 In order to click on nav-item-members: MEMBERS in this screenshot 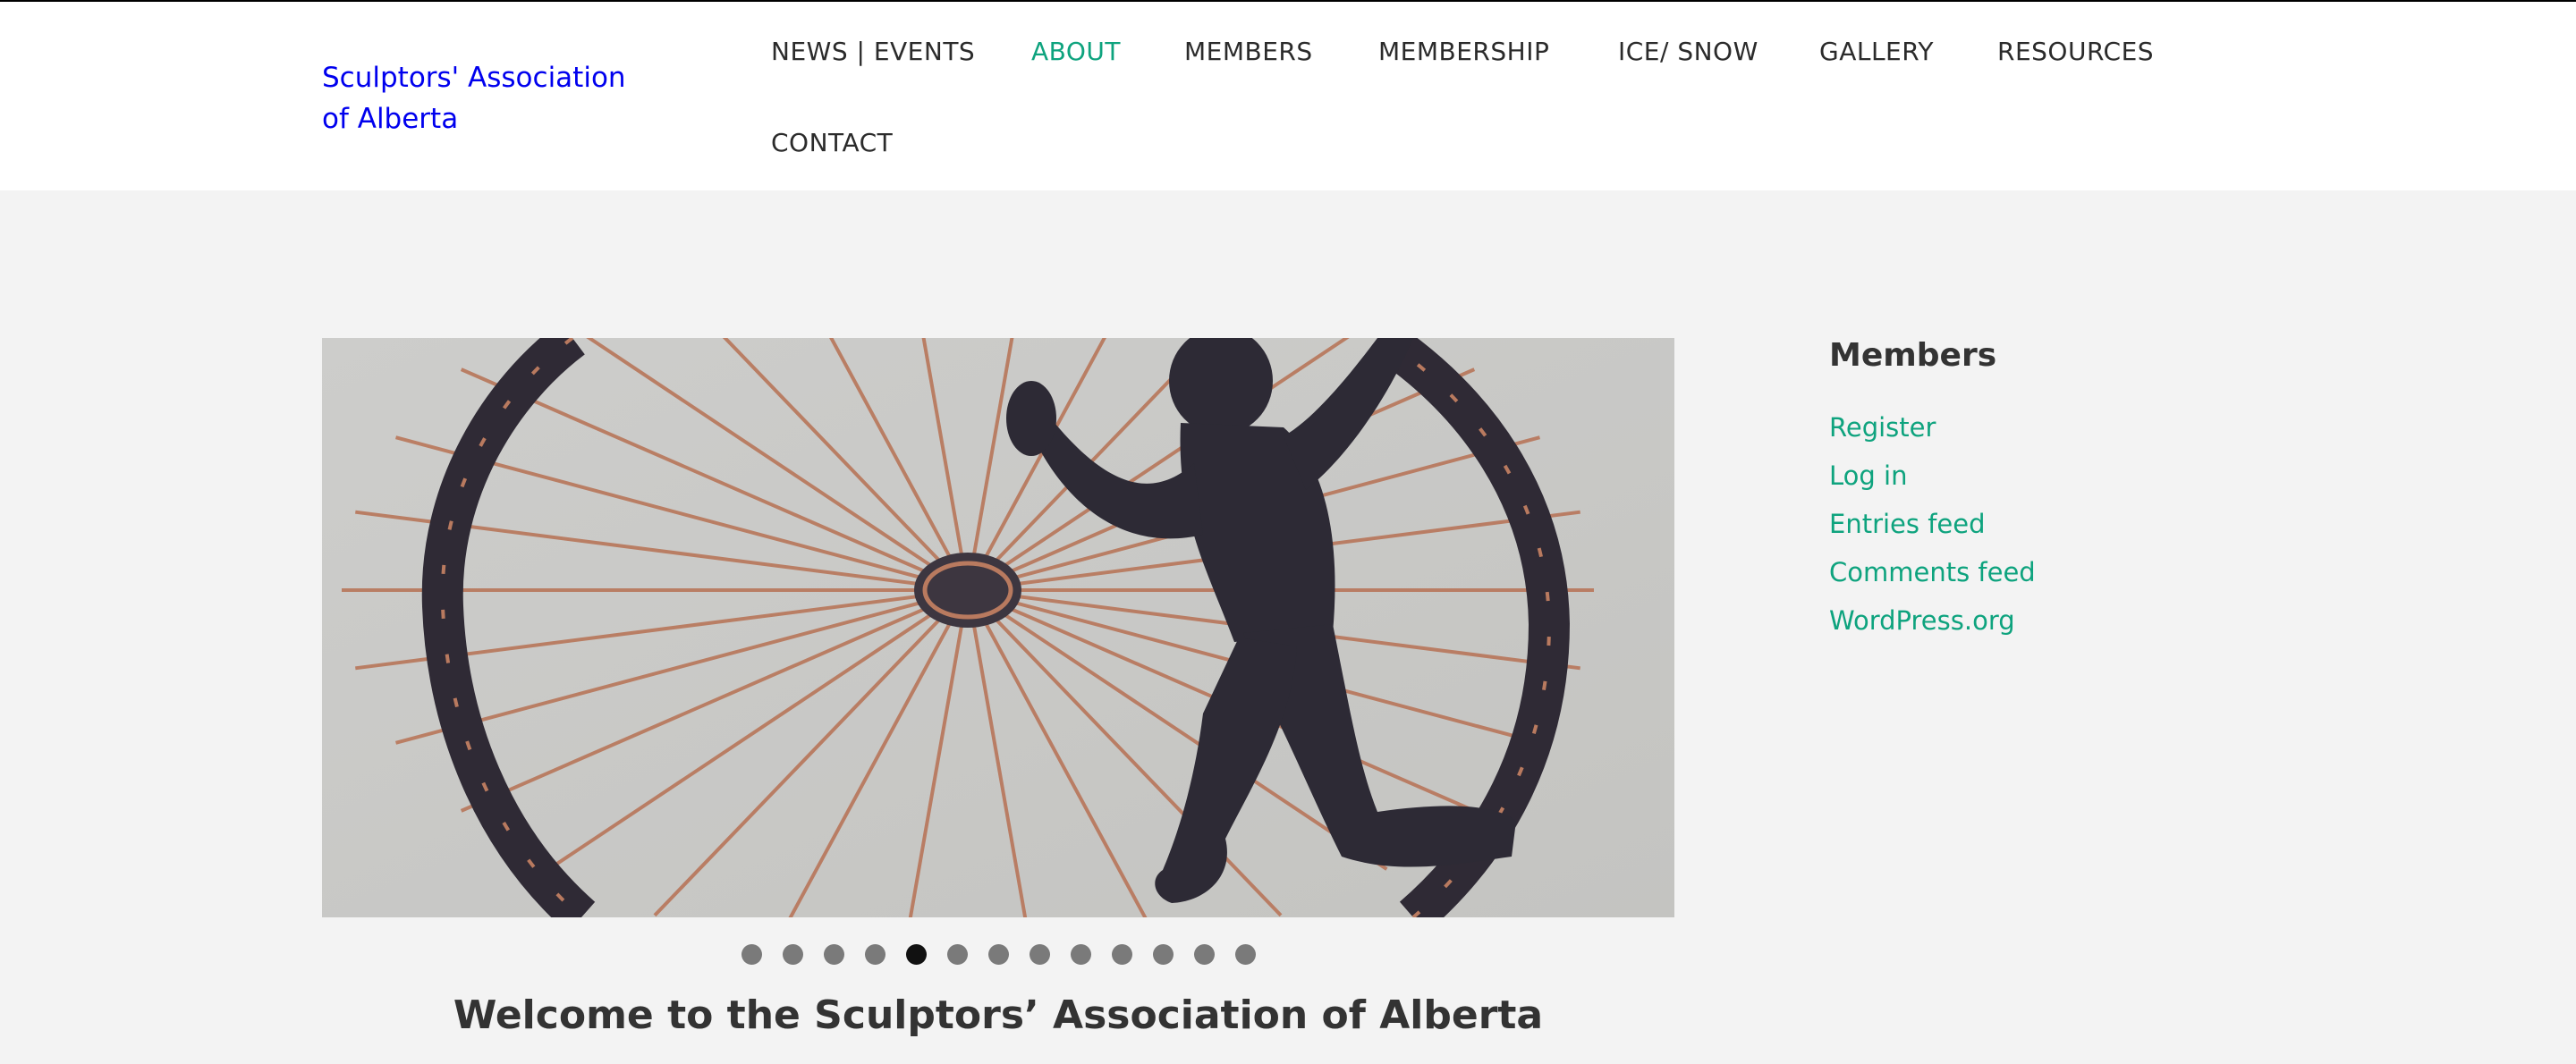, I will do `click(1248, 52)`.